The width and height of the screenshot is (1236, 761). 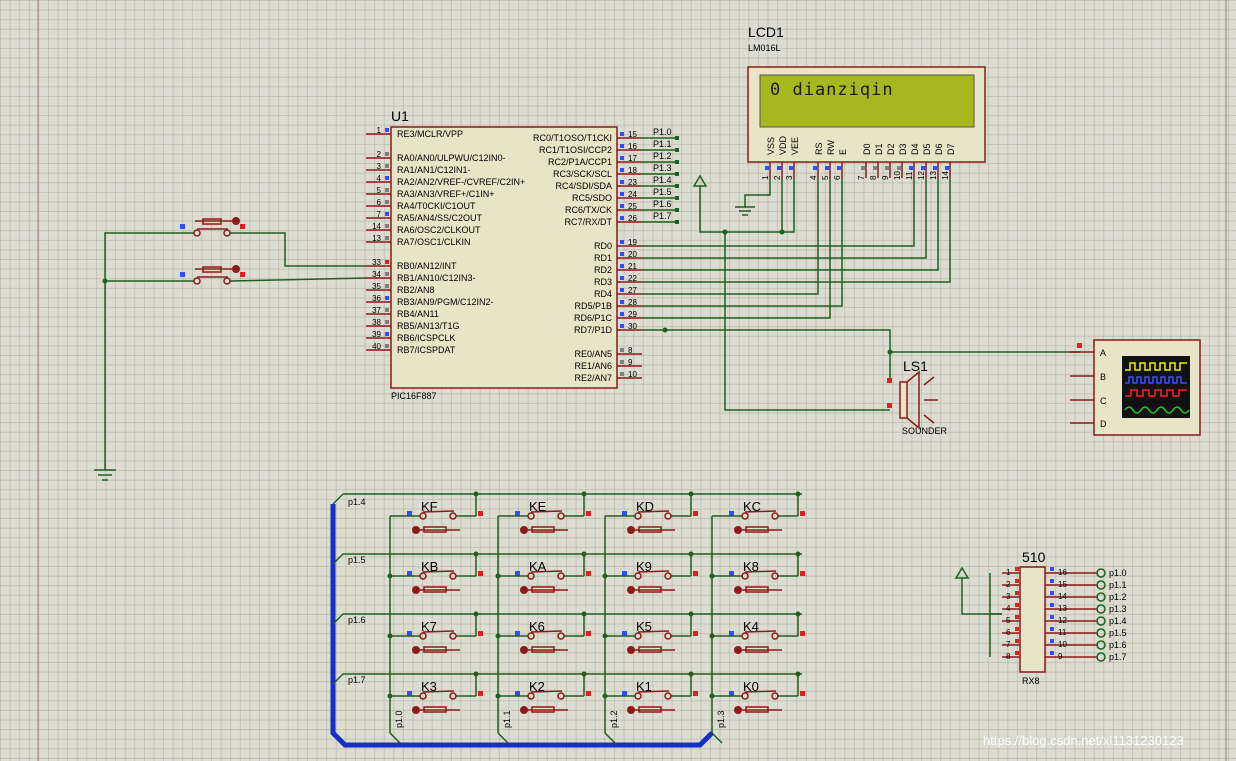 What do you see at coordinates (1062, 608) in the screenshot?
I see `rx8-right-pin-number: 13` at bounding box center [1062, 608].